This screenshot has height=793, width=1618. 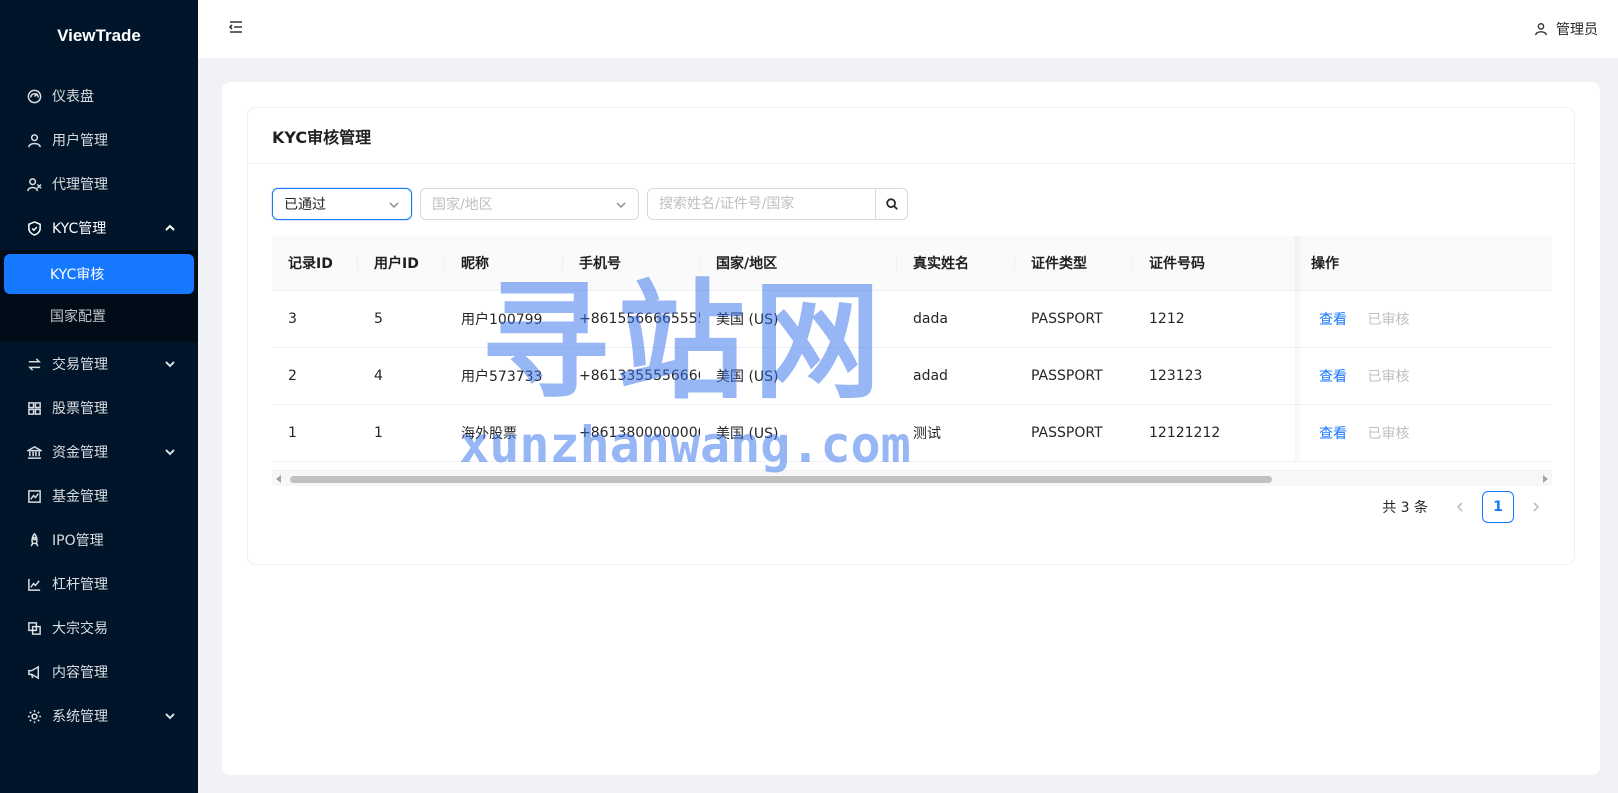 What do you see at coordinates (80, 453) in the screenshot?
I see `sidebar-item-label: 资金管理` at bounding box center [80, 453].